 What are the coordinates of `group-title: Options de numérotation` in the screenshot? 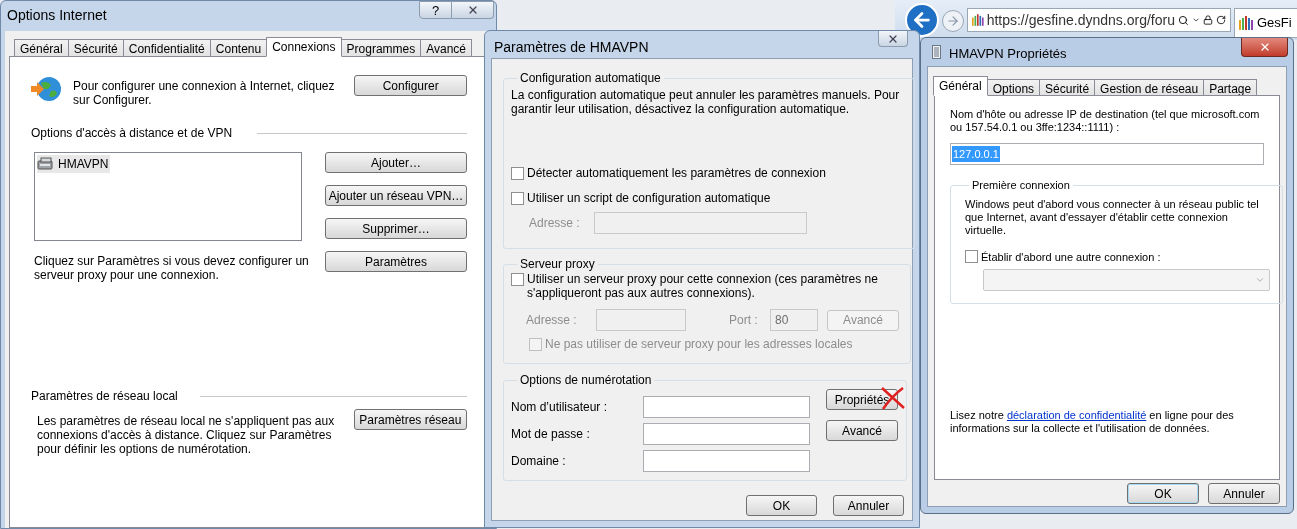 It's located at (586, 380).